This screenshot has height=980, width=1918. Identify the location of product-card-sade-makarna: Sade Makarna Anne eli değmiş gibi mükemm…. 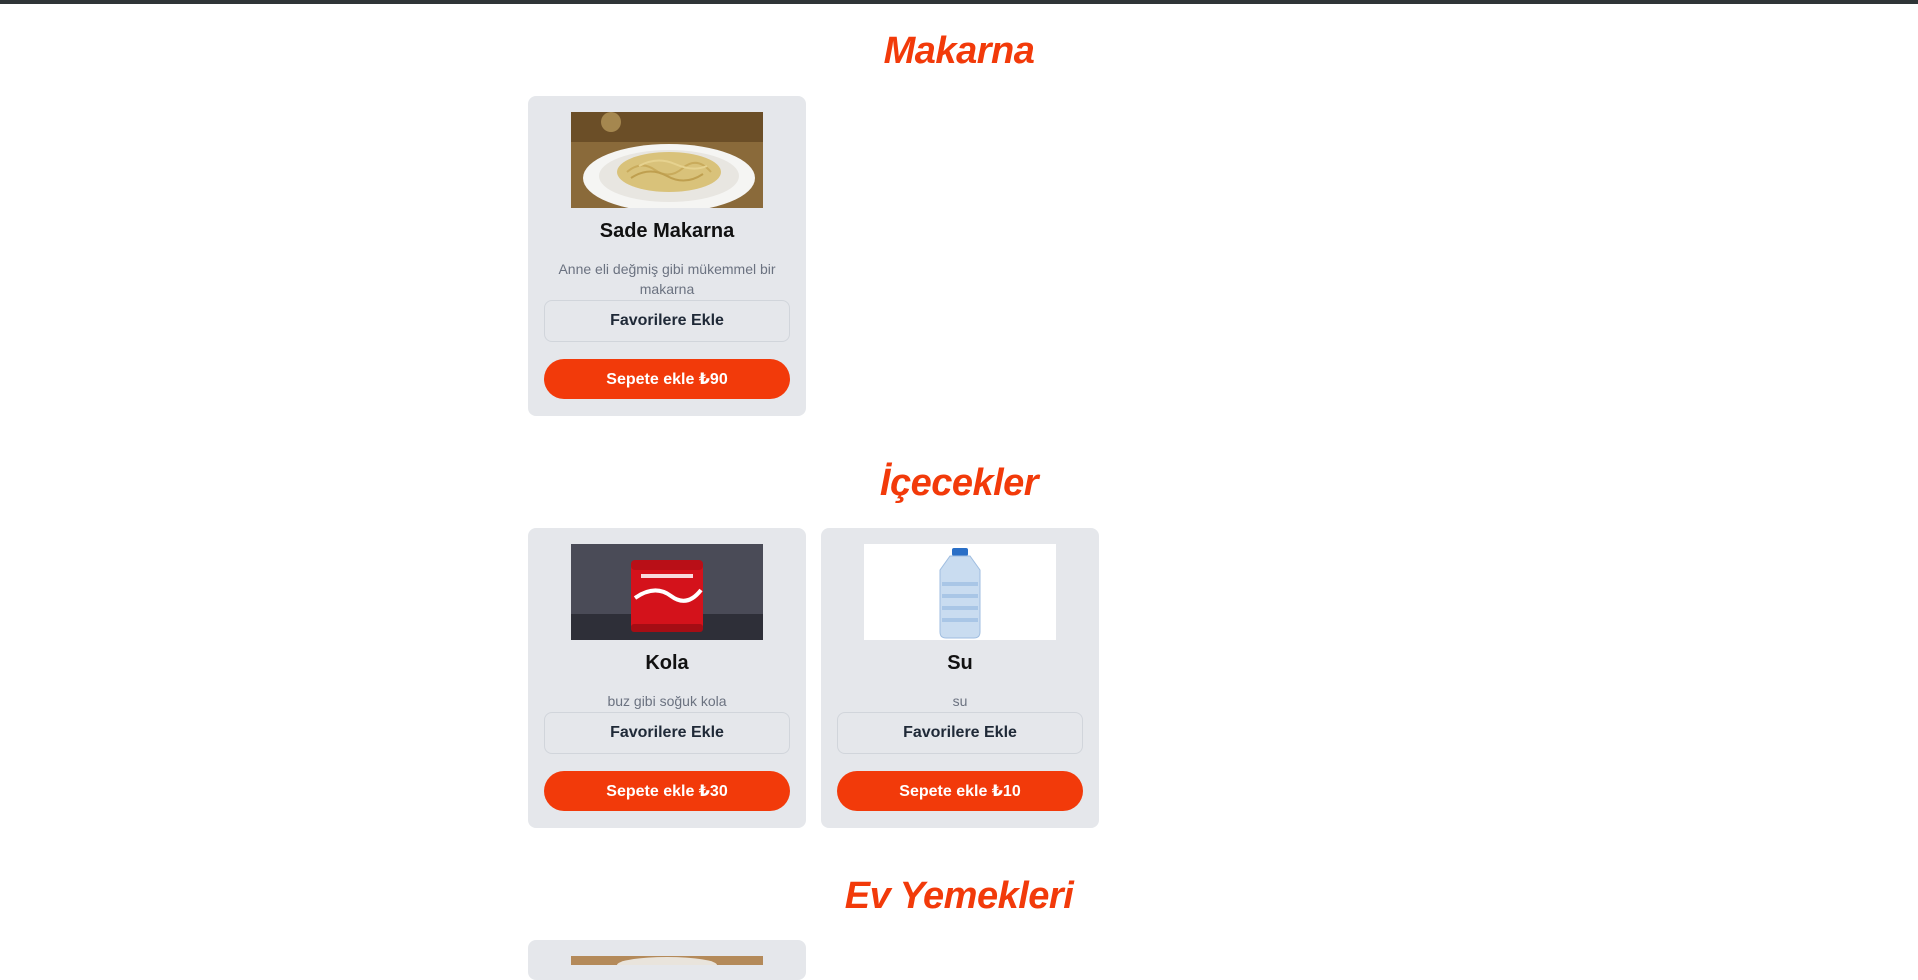
(667, 256).